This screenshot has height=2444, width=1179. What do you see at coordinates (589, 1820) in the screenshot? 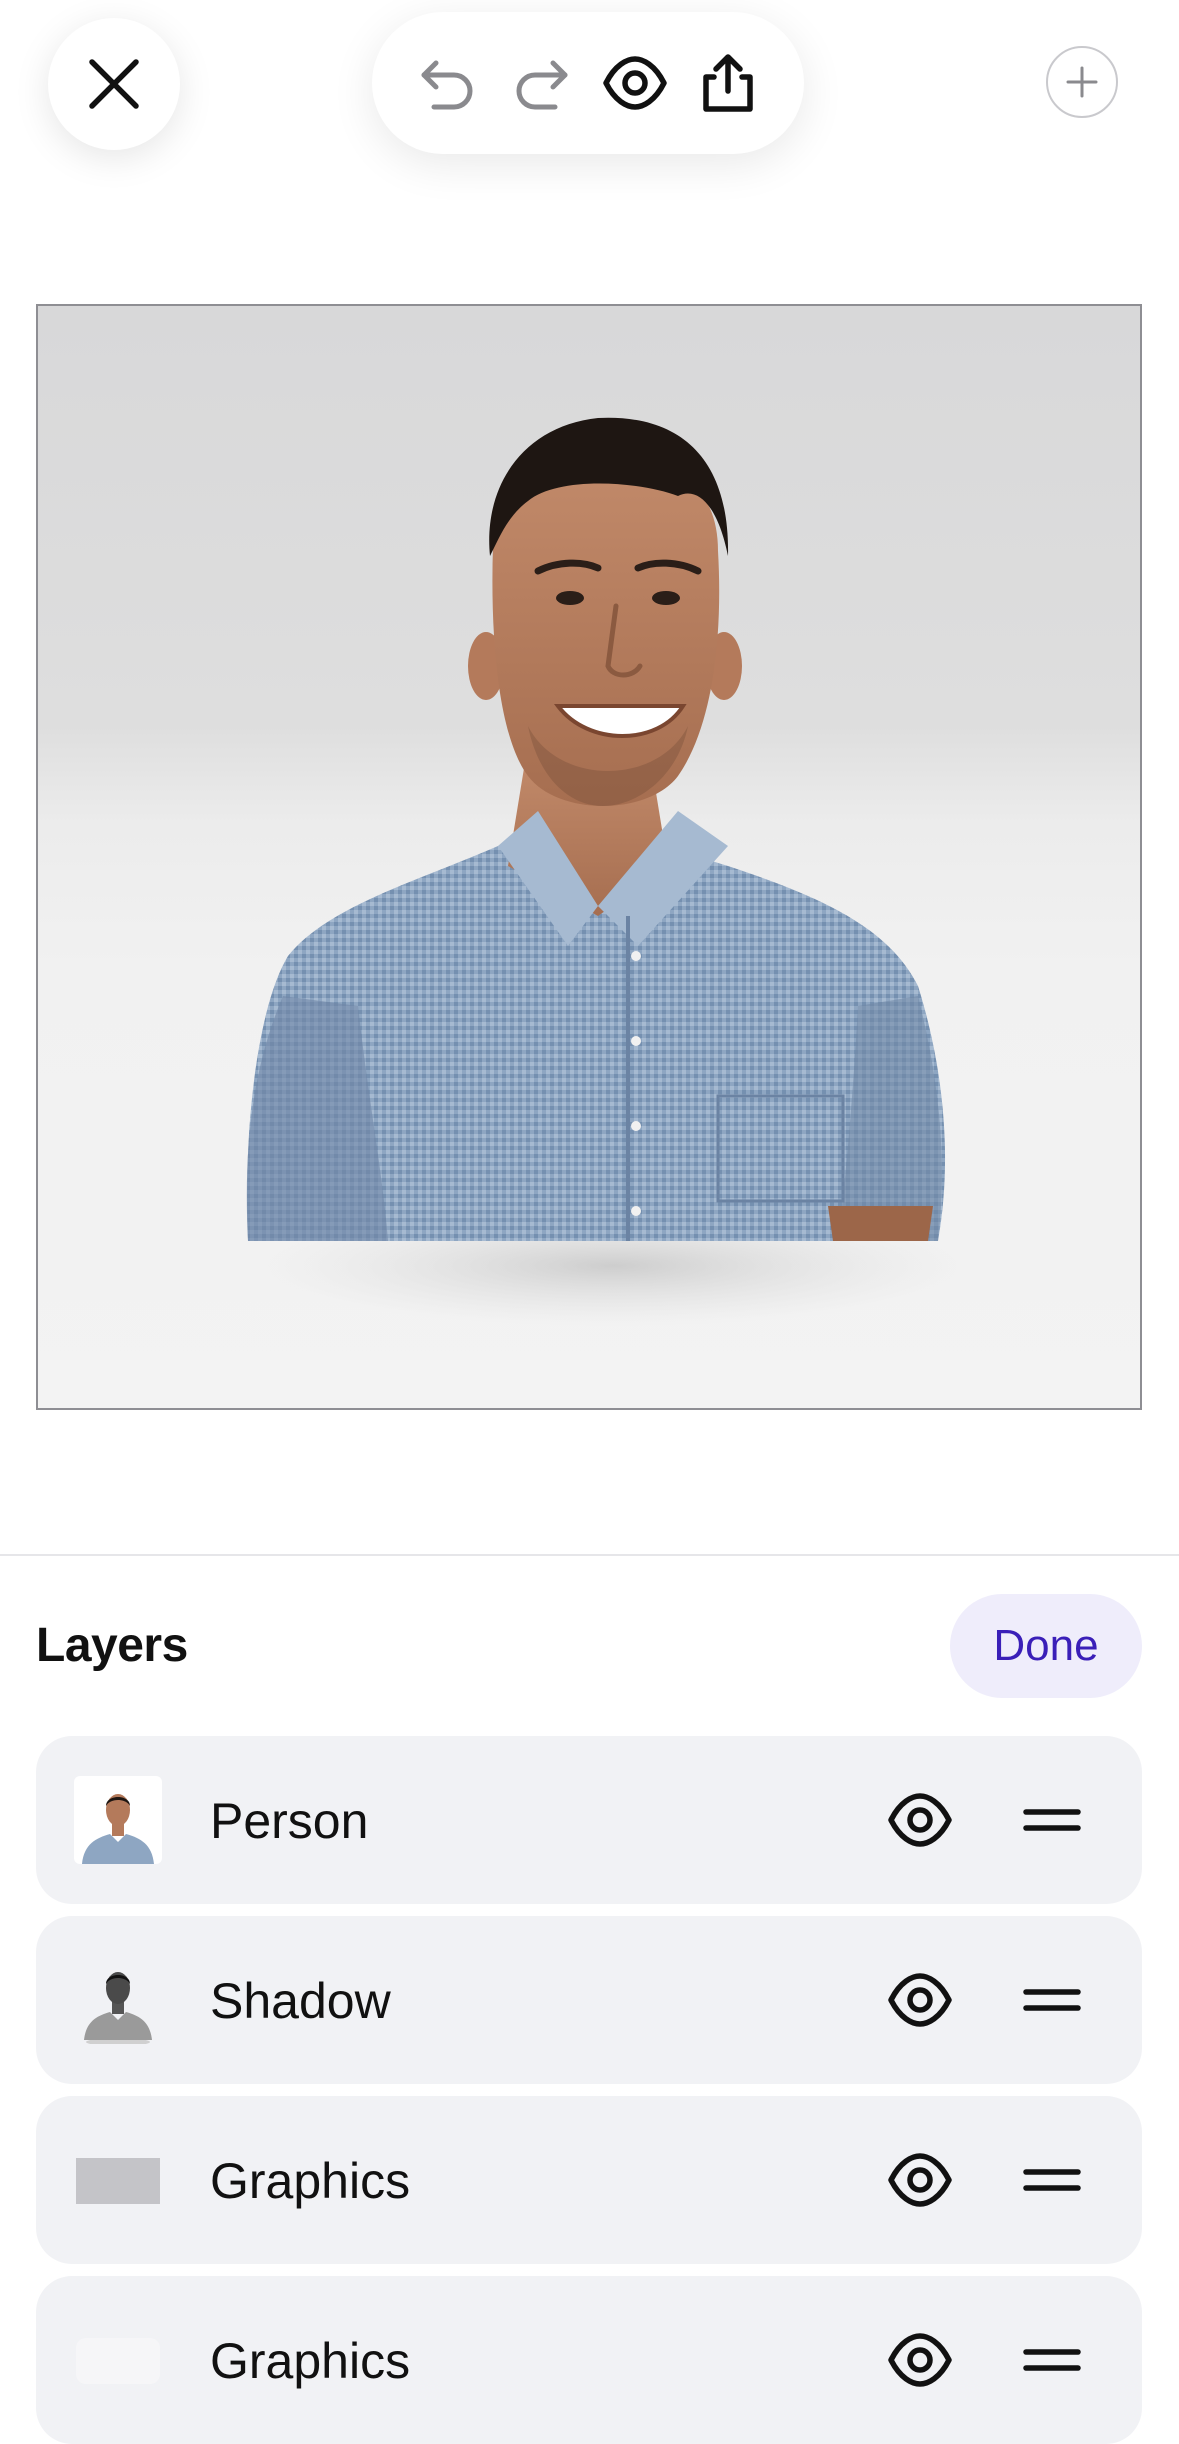
I see `layer-row-person: Person` at bounding box center [589, 1820].